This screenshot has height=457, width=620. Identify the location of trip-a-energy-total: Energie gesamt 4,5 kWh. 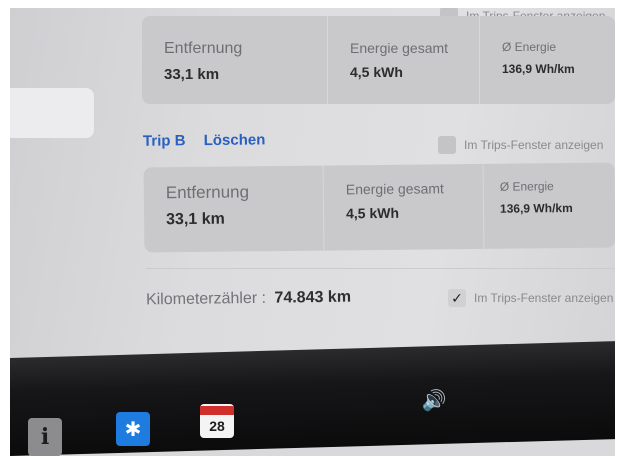
(404, 60).